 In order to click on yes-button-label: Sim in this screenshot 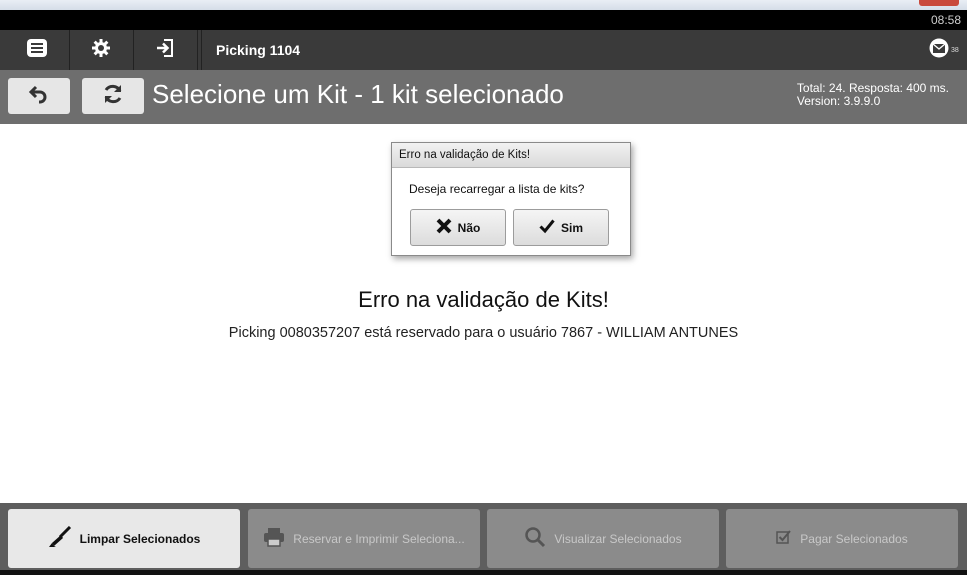, I will do `click(571, 227)`.